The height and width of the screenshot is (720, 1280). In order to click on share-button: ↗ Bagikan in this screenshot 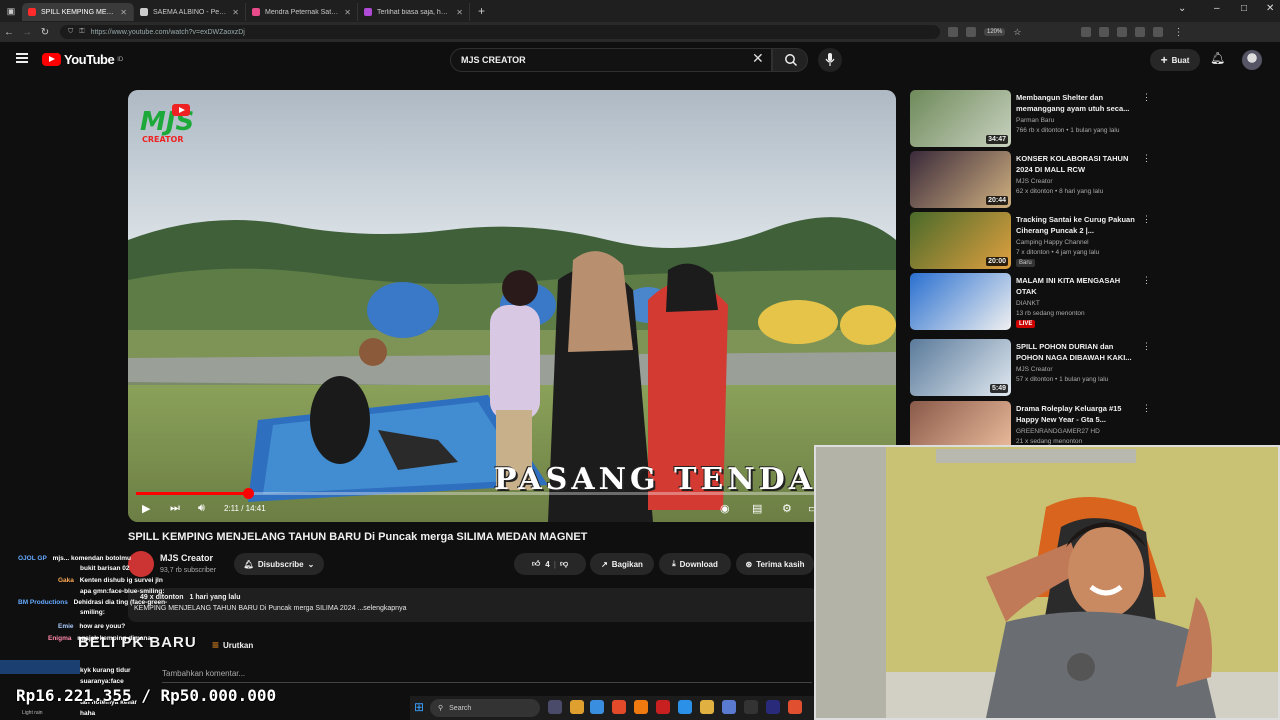, I will do `click(622, 564)`.